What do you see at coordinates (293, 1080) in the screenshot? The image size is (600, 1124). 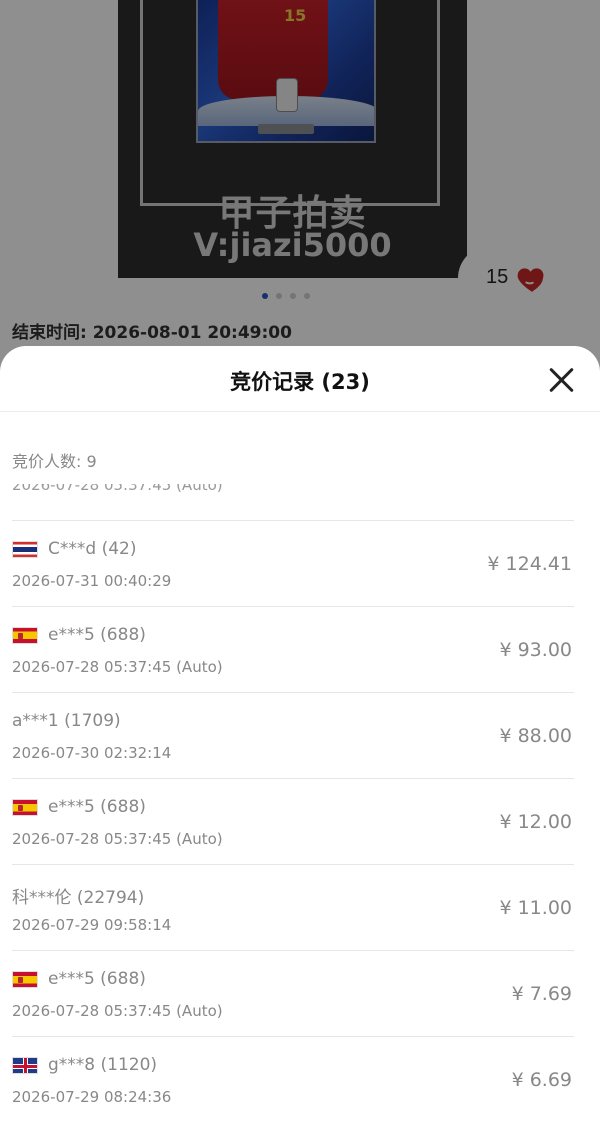 I see `bid-row: g***8 (1120) 2026-07-29 08:24:36 ¥ 6.69` at bounding box center [293, 1080].